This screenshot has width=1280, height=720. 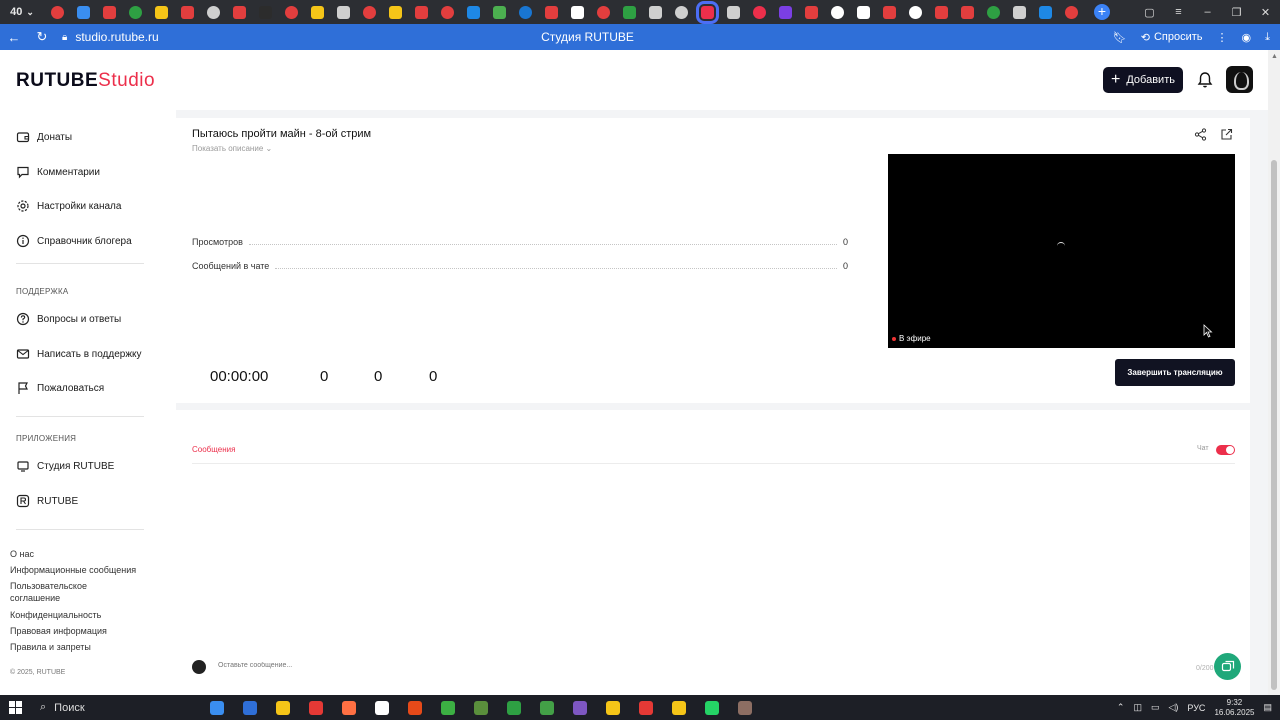 I want to click on footer-link-user-agreement: Пользовательское соглашение, so click(x=65, y=592).